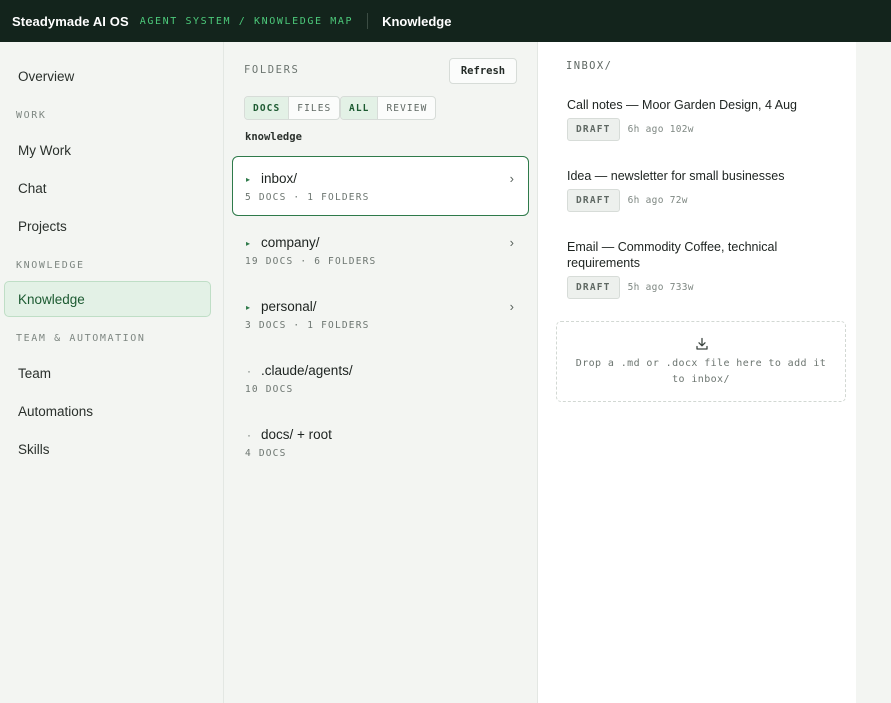 The width and height of the screenshot is (891, 703). Describe the element at coordinates (678, 200) in the screenshot. I see `doc-word-count: 72w` at that location.